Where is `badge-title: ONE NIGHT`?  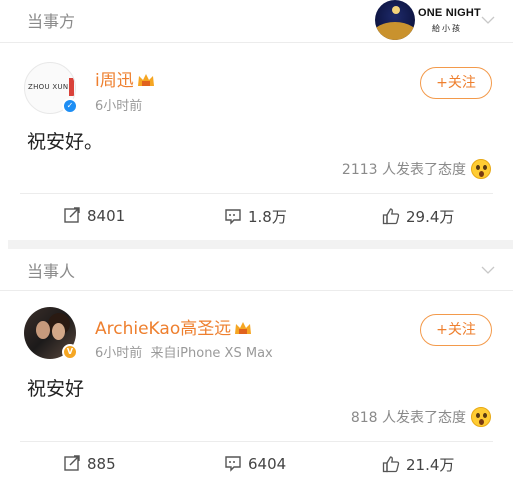
badge-title: ONE NIGHT is located at coordinates (449, 13).